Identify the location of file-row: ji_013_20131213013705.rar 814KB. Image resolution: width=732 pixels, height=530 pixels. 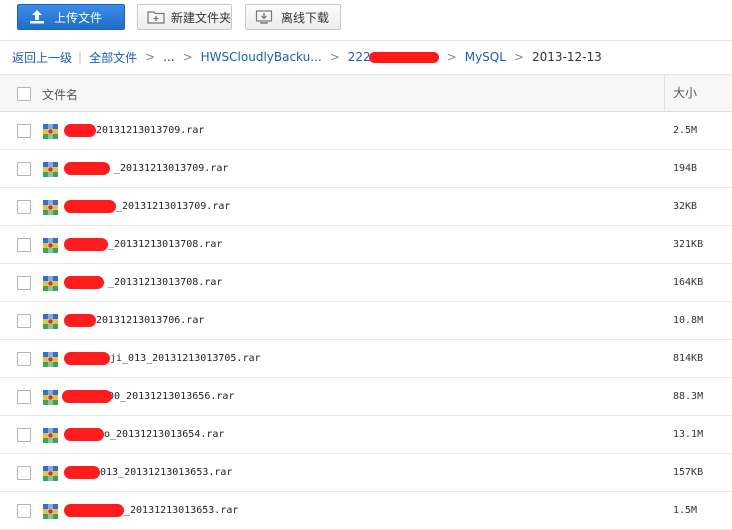
(366, 359).